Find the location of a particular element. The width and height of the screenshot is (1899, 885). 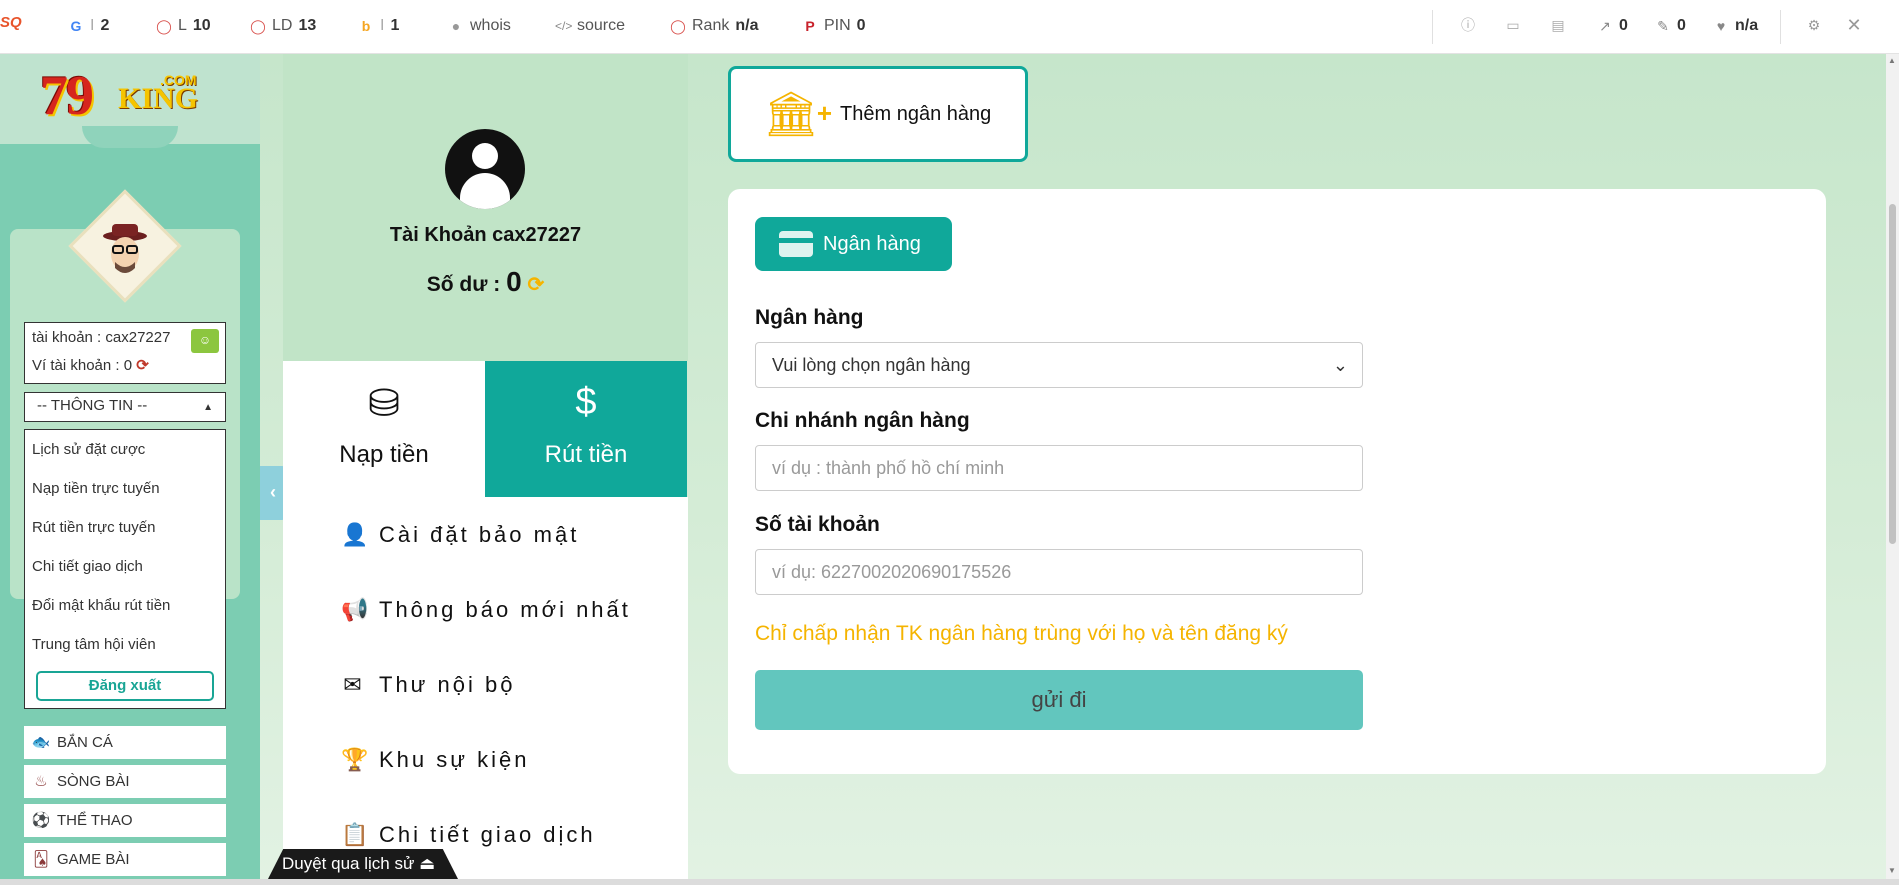

close-icon: ✕ is located at coordinates (1854, 25).